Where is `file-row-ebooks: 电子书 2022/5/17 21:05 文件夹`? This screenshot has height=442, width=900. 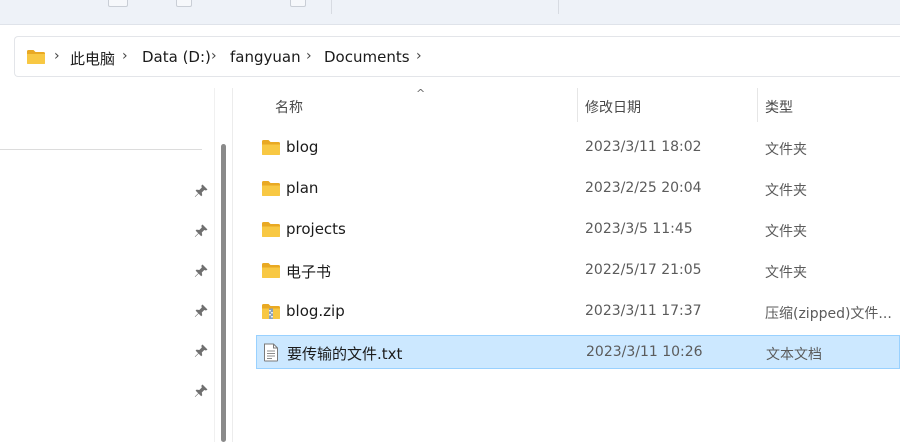
file-row-ebooks: 电子书 2022/5/17 21:05 文件夹 is located at coordinates (578, 271).